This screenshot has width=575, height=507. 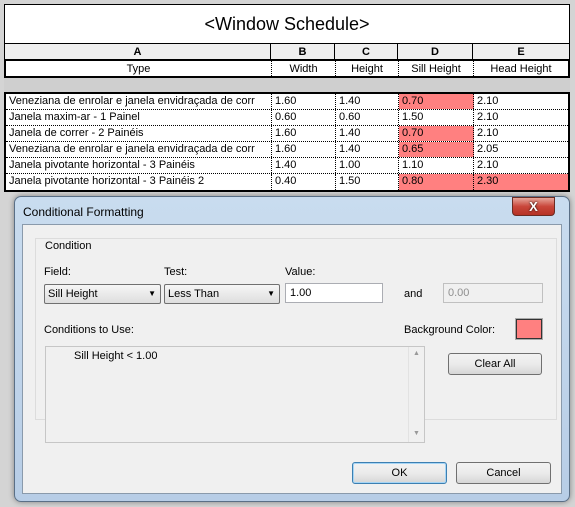 I want to click on cell-sill-height: 1.50, so click(x=436, y=117).